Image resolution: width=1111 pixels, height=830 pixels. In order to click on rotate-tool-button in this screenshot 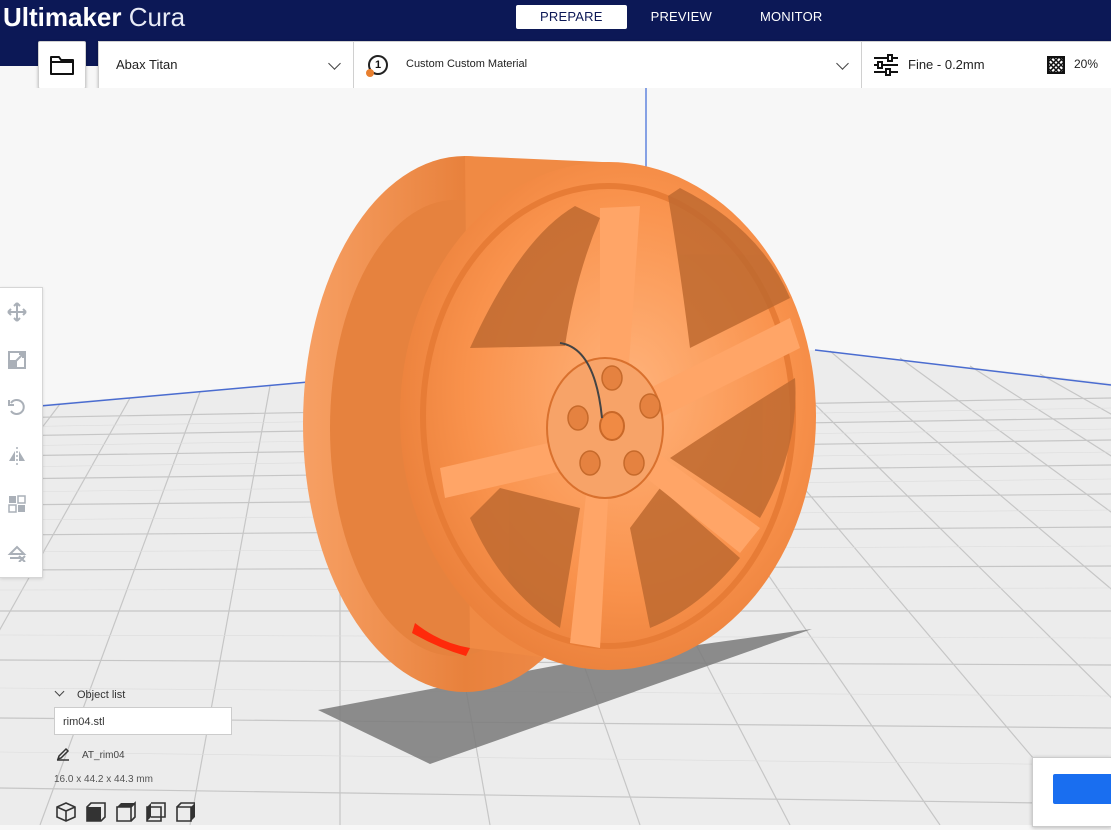, I will do `click(17, 407)`.